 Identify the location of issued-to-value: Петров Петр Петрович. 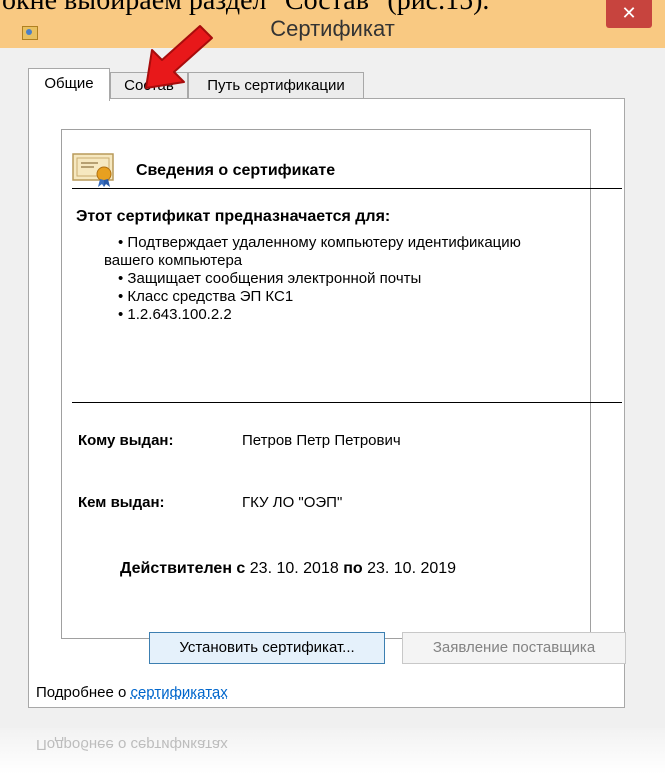
(321, 440).